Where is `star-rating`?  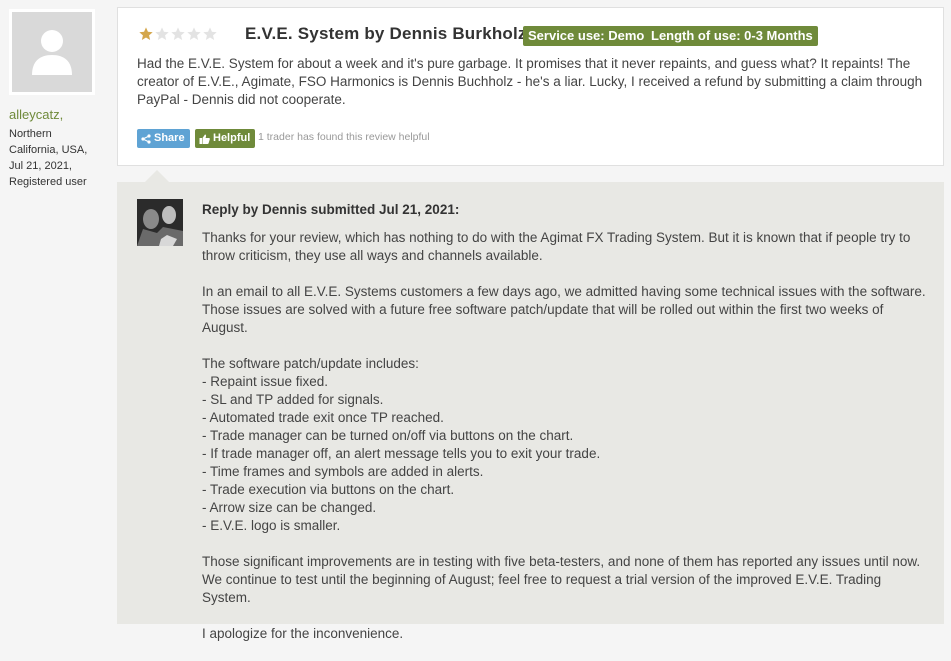
star-rating is located at coordinates (178, 34).